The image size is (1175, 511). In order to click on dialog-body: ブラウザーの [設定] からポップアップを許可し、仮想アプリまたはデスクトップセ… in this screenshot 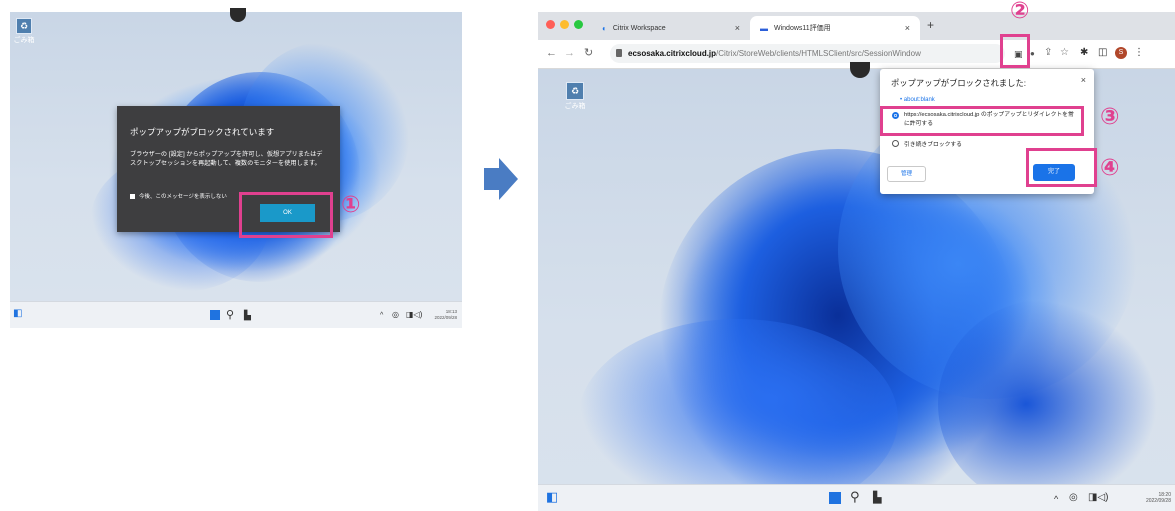, I will do `click(226, 159)`.